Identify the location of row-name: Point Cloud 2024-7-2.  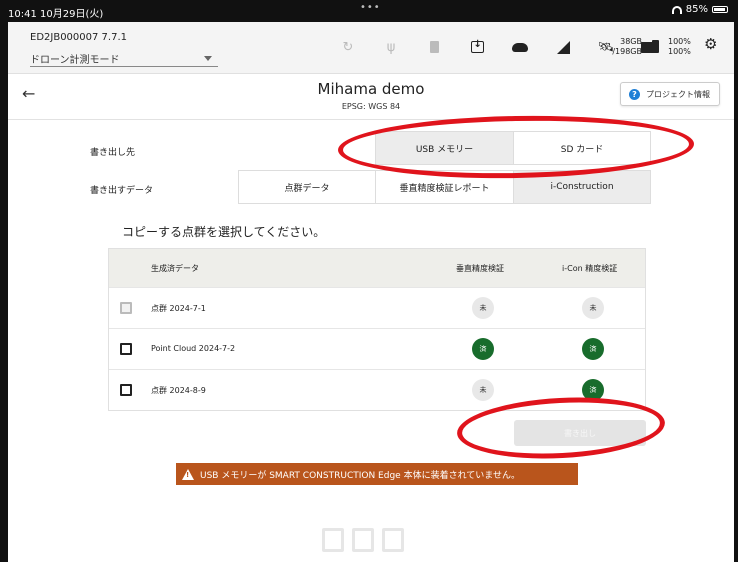
(193, 348).